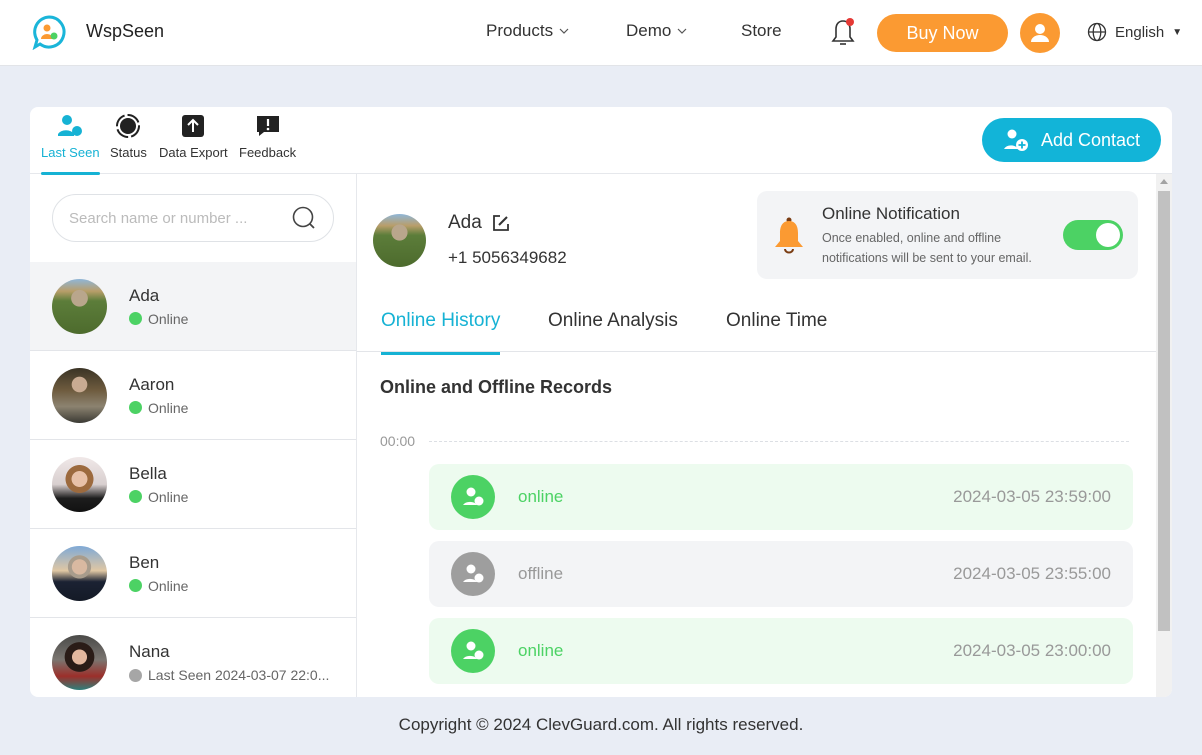 This screenshot has height=755, width=1202. What do you see at coordinates (1164, 411) in the screenshot?
I see `scrollbar-thumb` at bounding box center [1164, 411].